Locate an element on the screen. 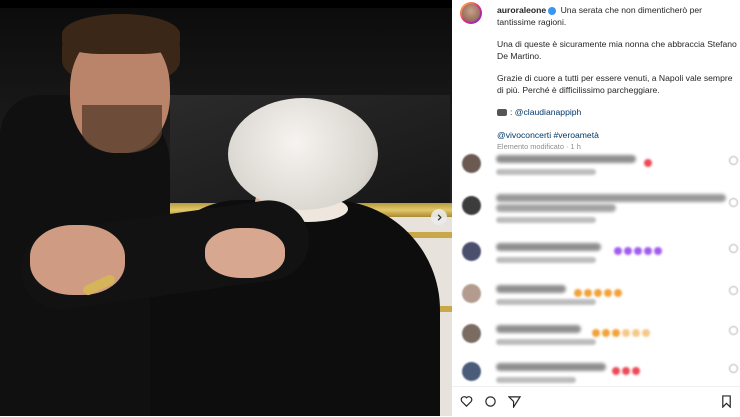  chevron-right-icon is located at coordinates (439, 217).